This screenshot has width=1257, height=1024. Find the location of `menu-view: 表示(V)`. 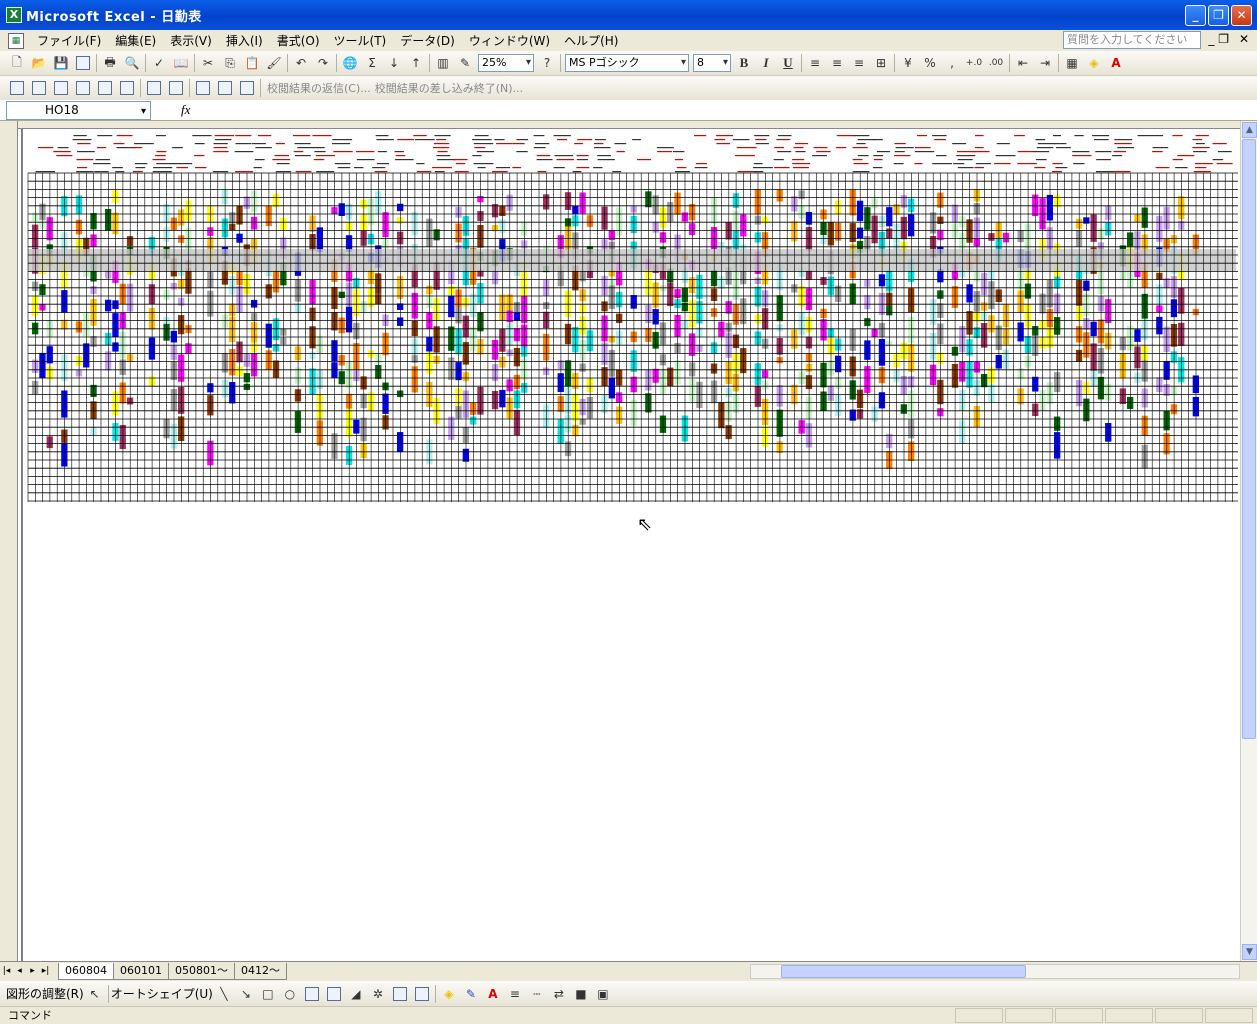

menu-view: 表示(V) is located at coordinates (191, 40).